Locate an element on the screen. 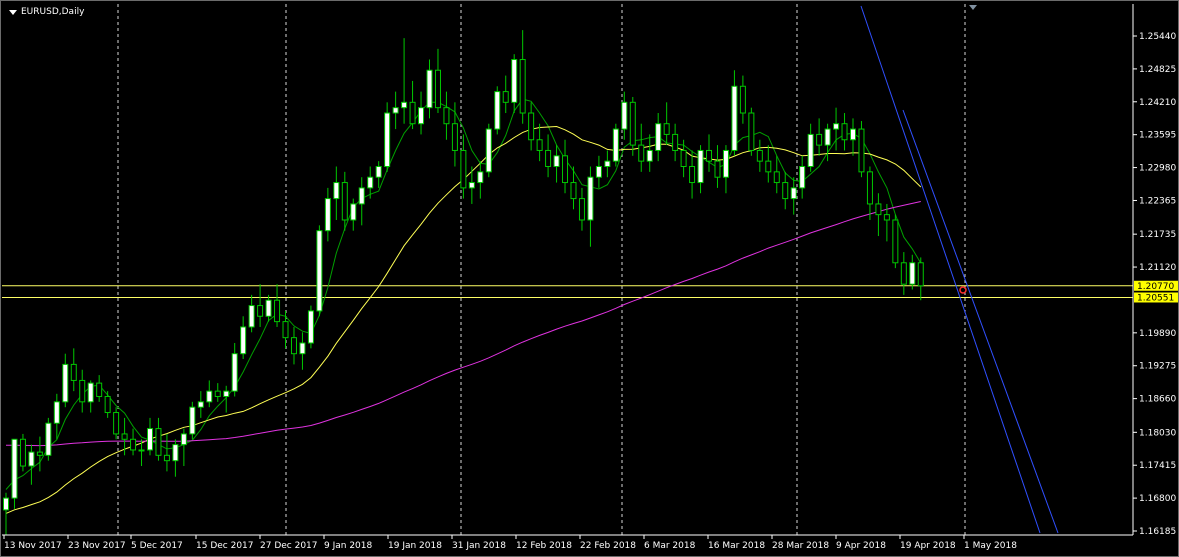  markers is located at coordinates (968, 149).